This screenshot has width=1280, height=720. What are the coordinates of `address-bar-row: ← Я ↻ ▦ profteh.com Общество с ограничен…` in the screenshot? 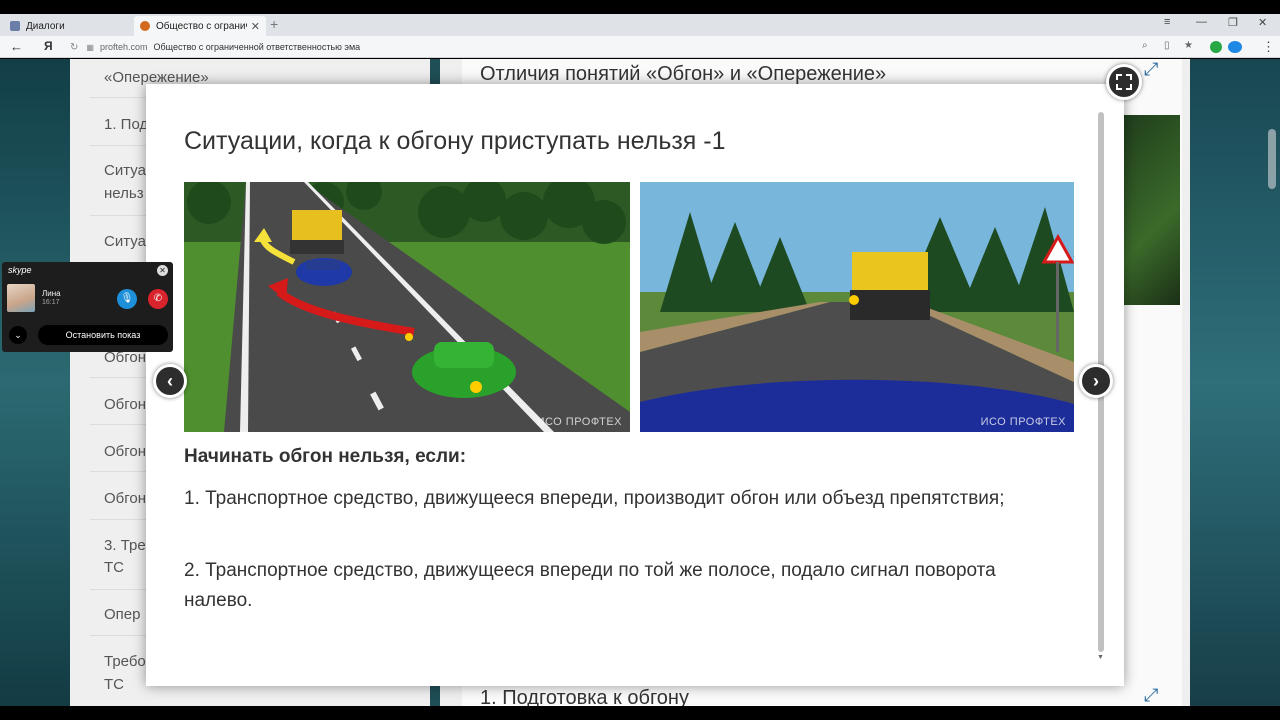 It's located at (640, 47).